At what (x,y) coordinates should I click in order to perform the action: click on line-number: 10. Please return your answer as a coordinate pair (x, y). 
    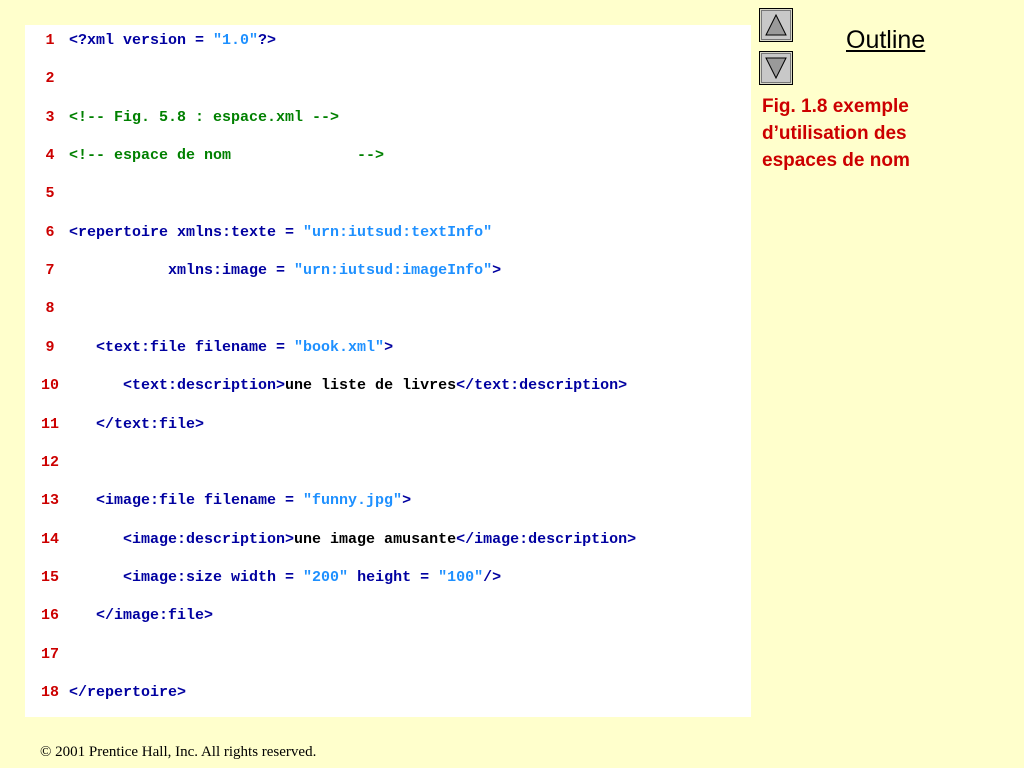
    Looking at the image, I should click on (49, 386).